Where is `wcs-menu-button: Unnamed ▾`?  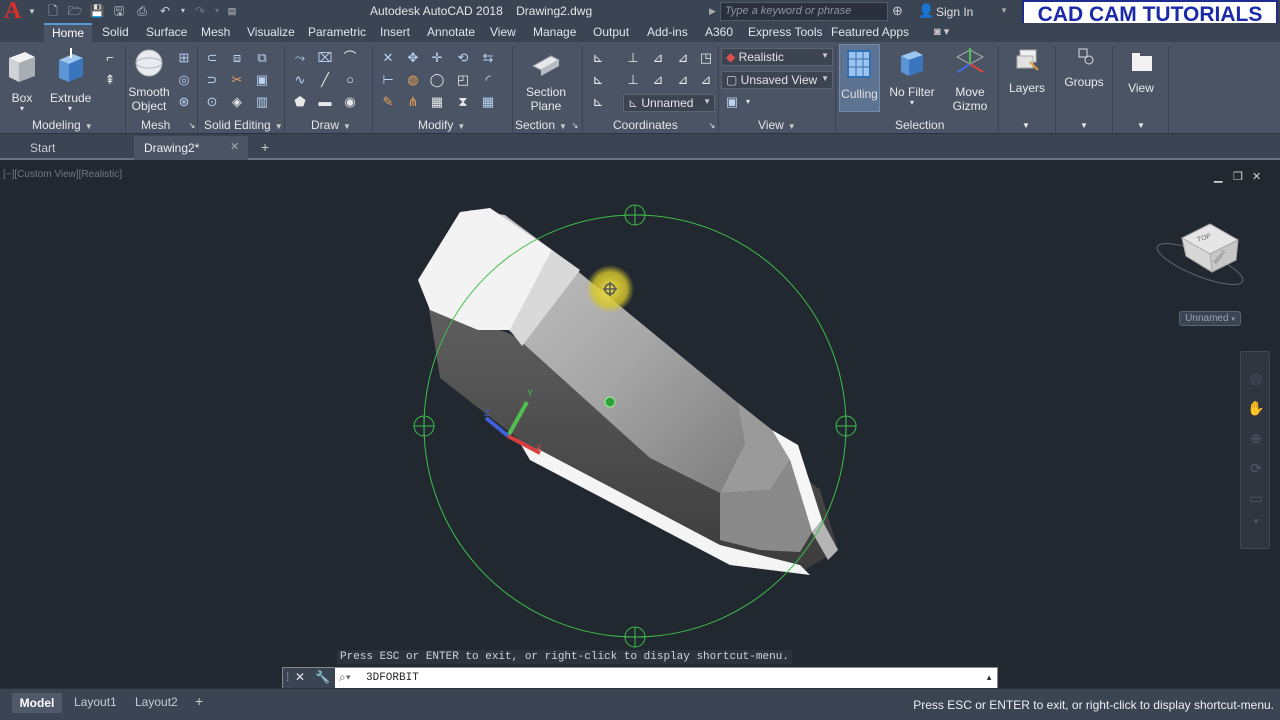 wcs-menu-button: Unnamed ▾ is located at coordinates (1210, 318).